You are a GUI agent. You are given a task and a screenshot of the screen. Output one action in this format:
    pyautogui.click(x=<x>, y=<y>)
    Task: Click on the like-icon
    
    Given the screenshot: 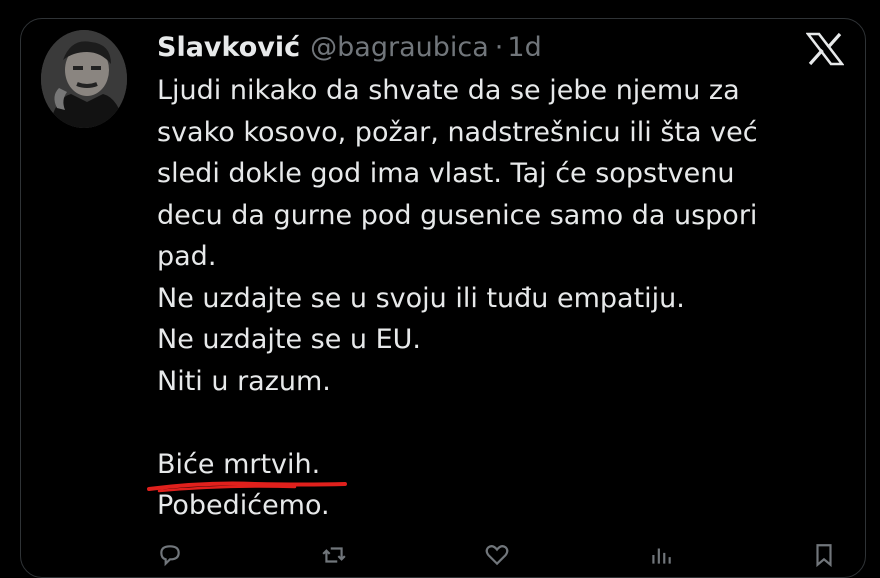 What is the action you would take?
    pyautogui.click(x=497, y=555)
    